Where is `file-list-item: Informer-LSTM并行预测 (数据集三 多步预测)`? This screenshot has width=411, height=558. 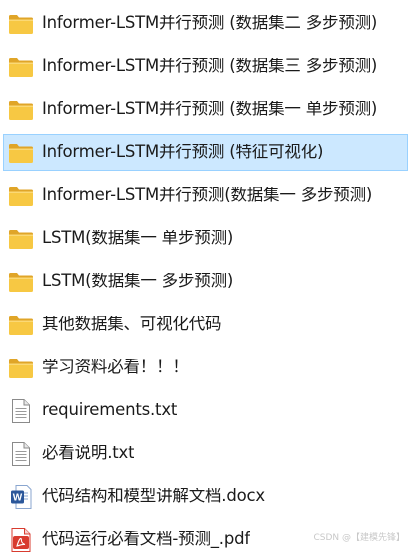 file-list-item: Informer-LSTM并行预测 (数据集三 多步预测) is located at coordinates (205, 66).